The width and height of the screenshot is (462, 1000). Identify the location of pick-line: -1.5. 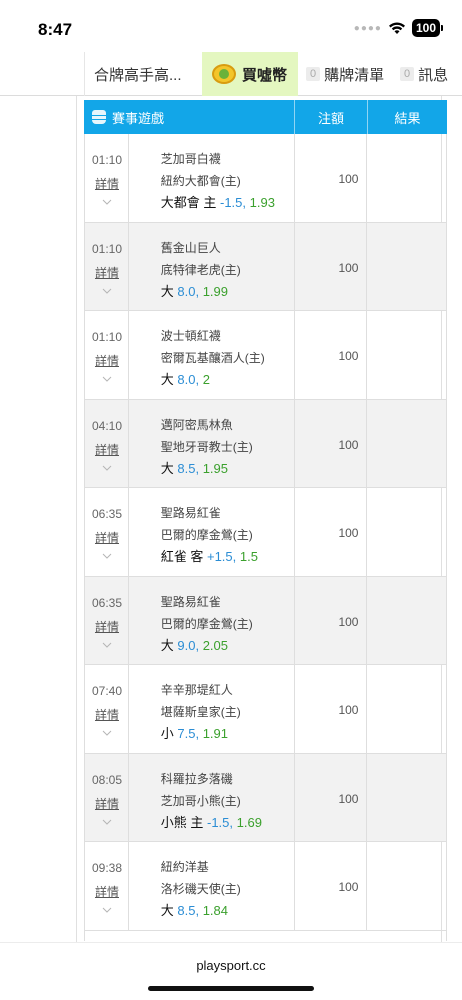
(218, 822).